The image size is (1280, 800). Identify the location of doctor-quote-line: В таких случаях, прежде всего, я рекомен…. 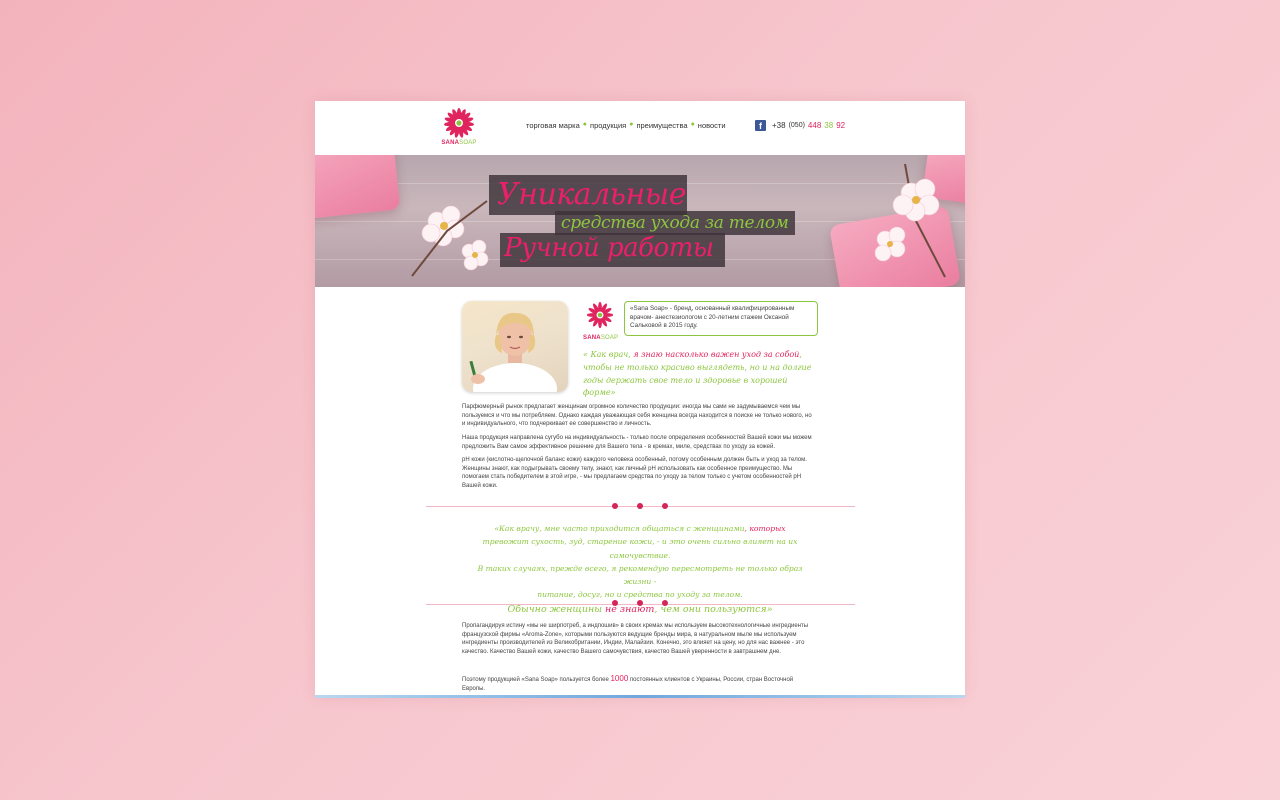
(640, 575).